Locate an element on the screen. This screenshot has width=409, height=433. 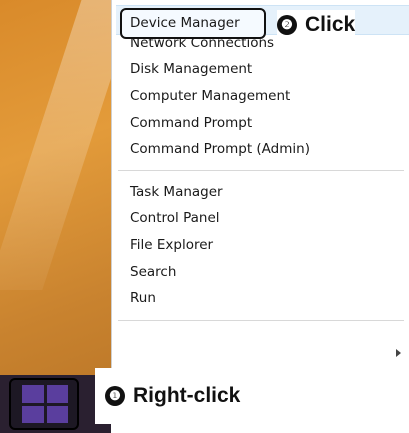
step2-callout-text: Click is located at coordinates (330, 24).